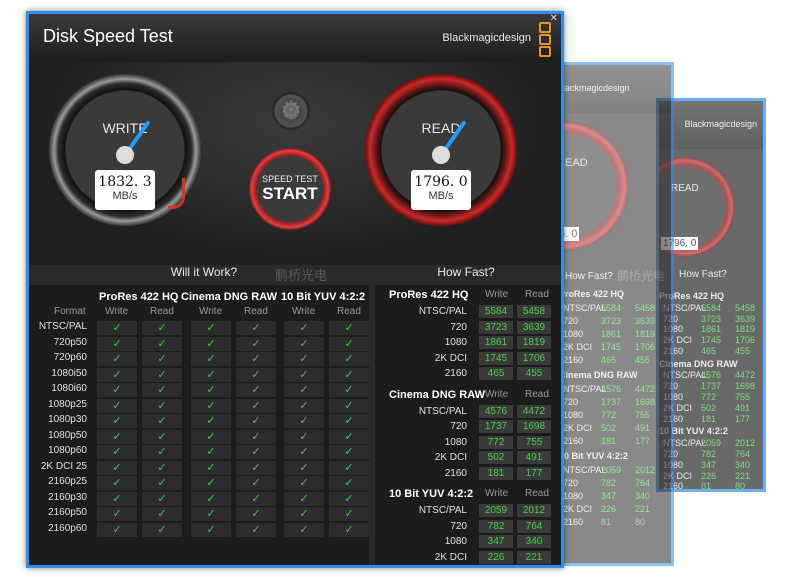  Describe the element at coordinates (441, 155) in the screenshot. I see `read-gauge-hub` at that location.